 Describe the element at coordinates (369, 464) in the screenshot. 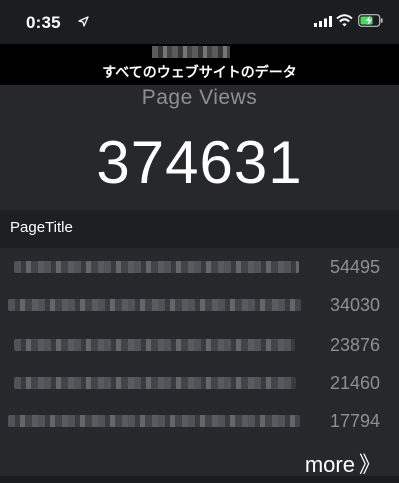

I see `double-chevron-right-icon: 》` at that location.